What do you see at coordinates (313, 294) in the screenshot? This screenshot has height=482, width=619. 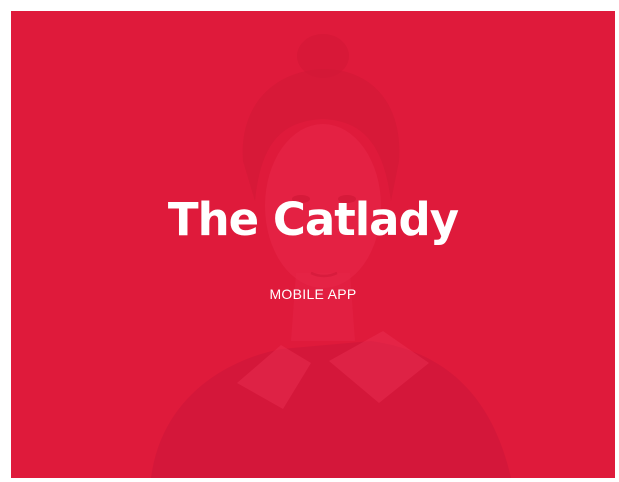 I see `app-subtitle: MOBILE APP` at bounding box center [313, 294].